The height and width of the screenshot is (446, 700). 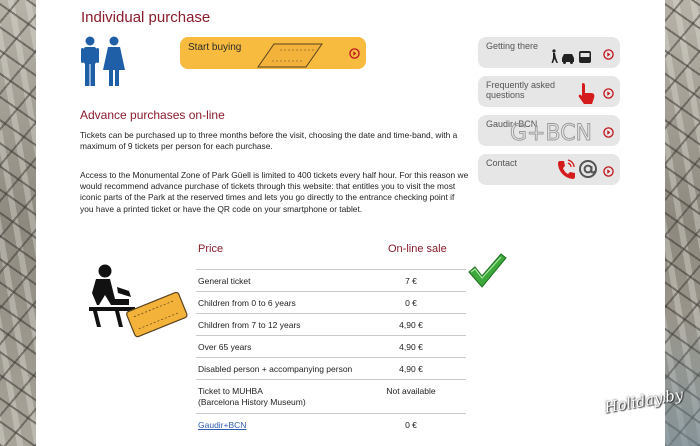 I want to click on sidebar-item-label: Frequently asked questions, so click(x=521, y=90).